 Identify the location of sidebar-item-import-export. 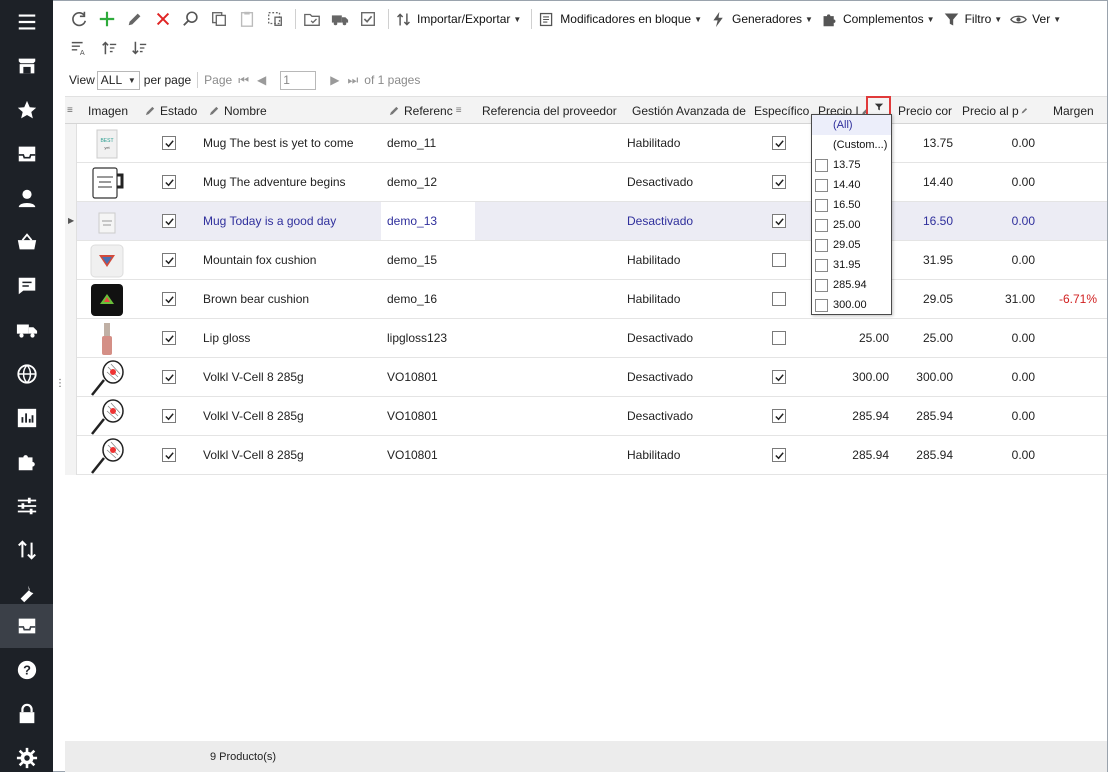
(26, 550).